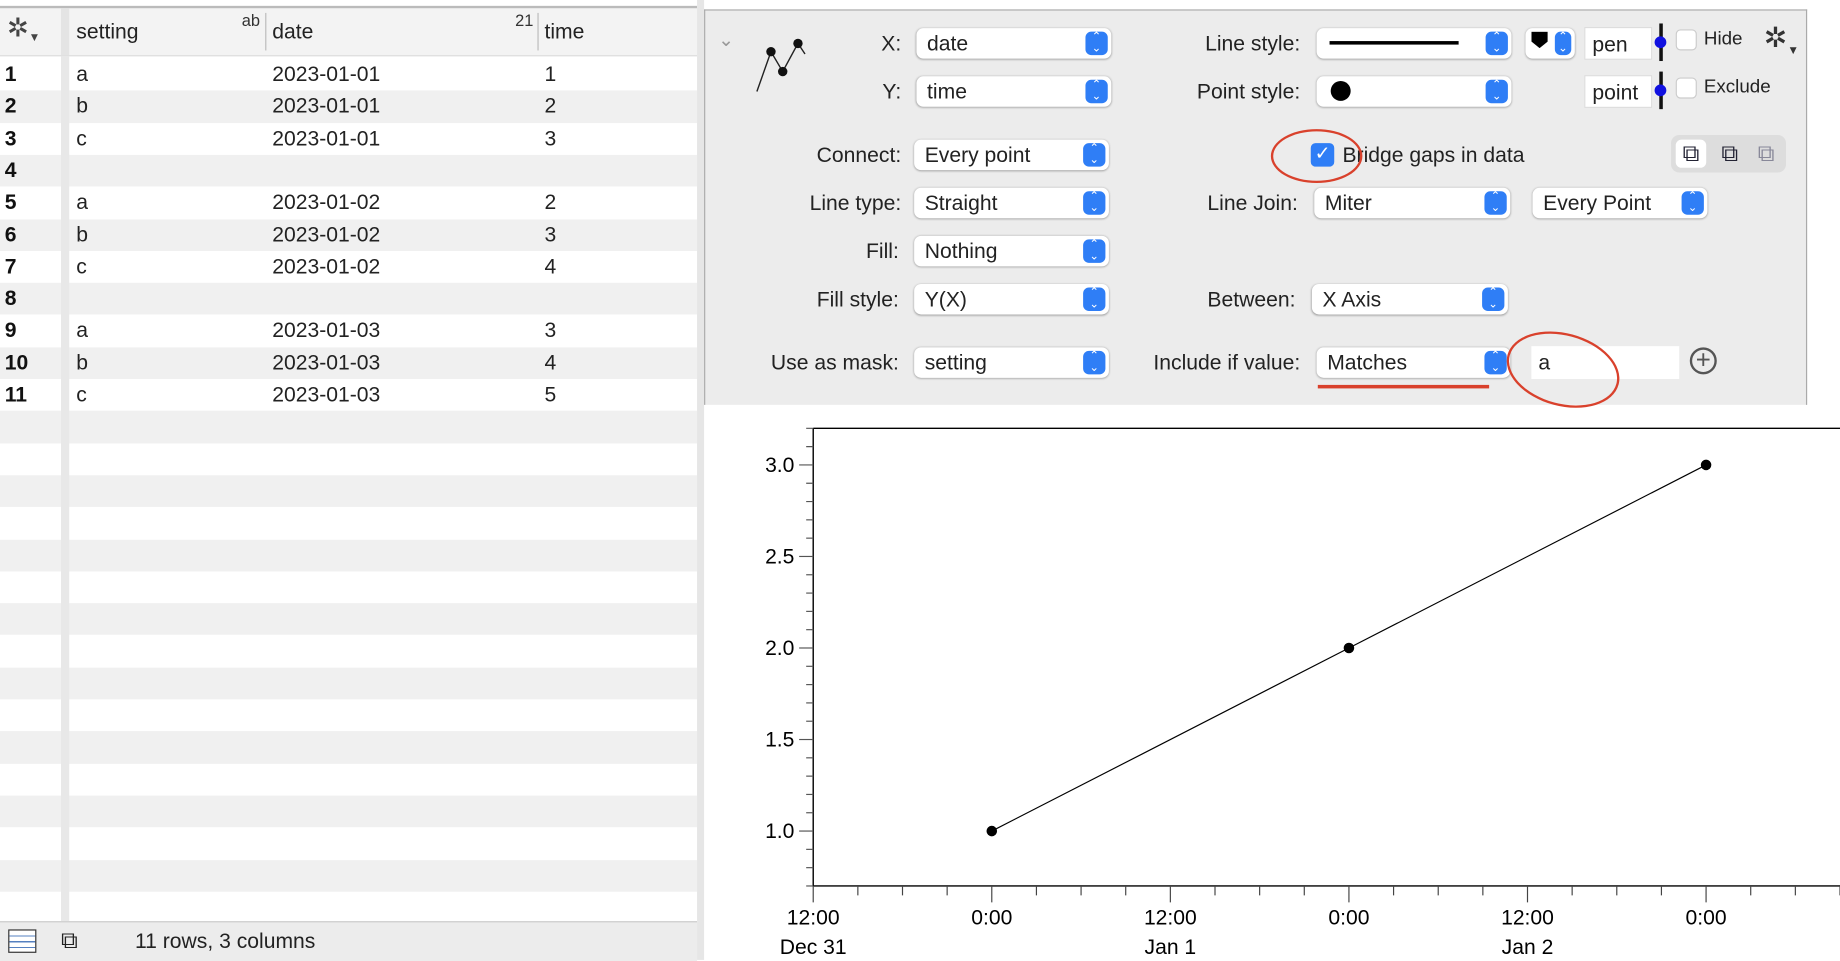 This screenshot has height=961, width=1840. I want to click on x-tick-date-label: Jan 1, so click(1171, 947).